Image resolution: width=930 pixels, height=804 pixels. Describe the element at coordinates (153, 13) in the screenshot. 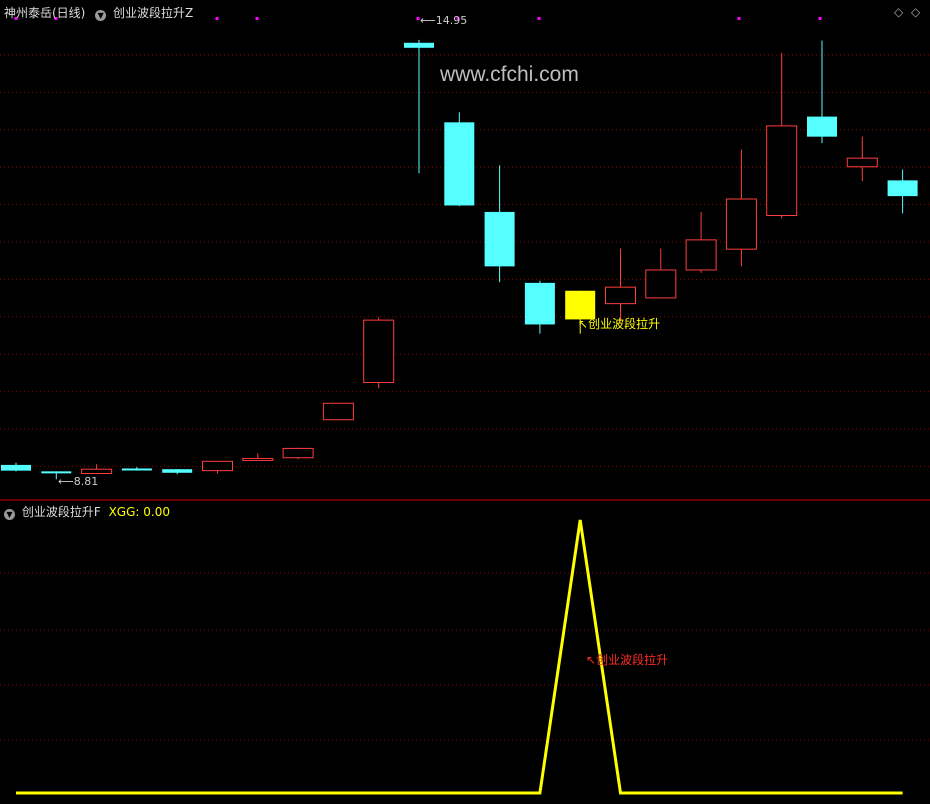

I see `indicator-title-z: 创业波段拉升Z` at that location.